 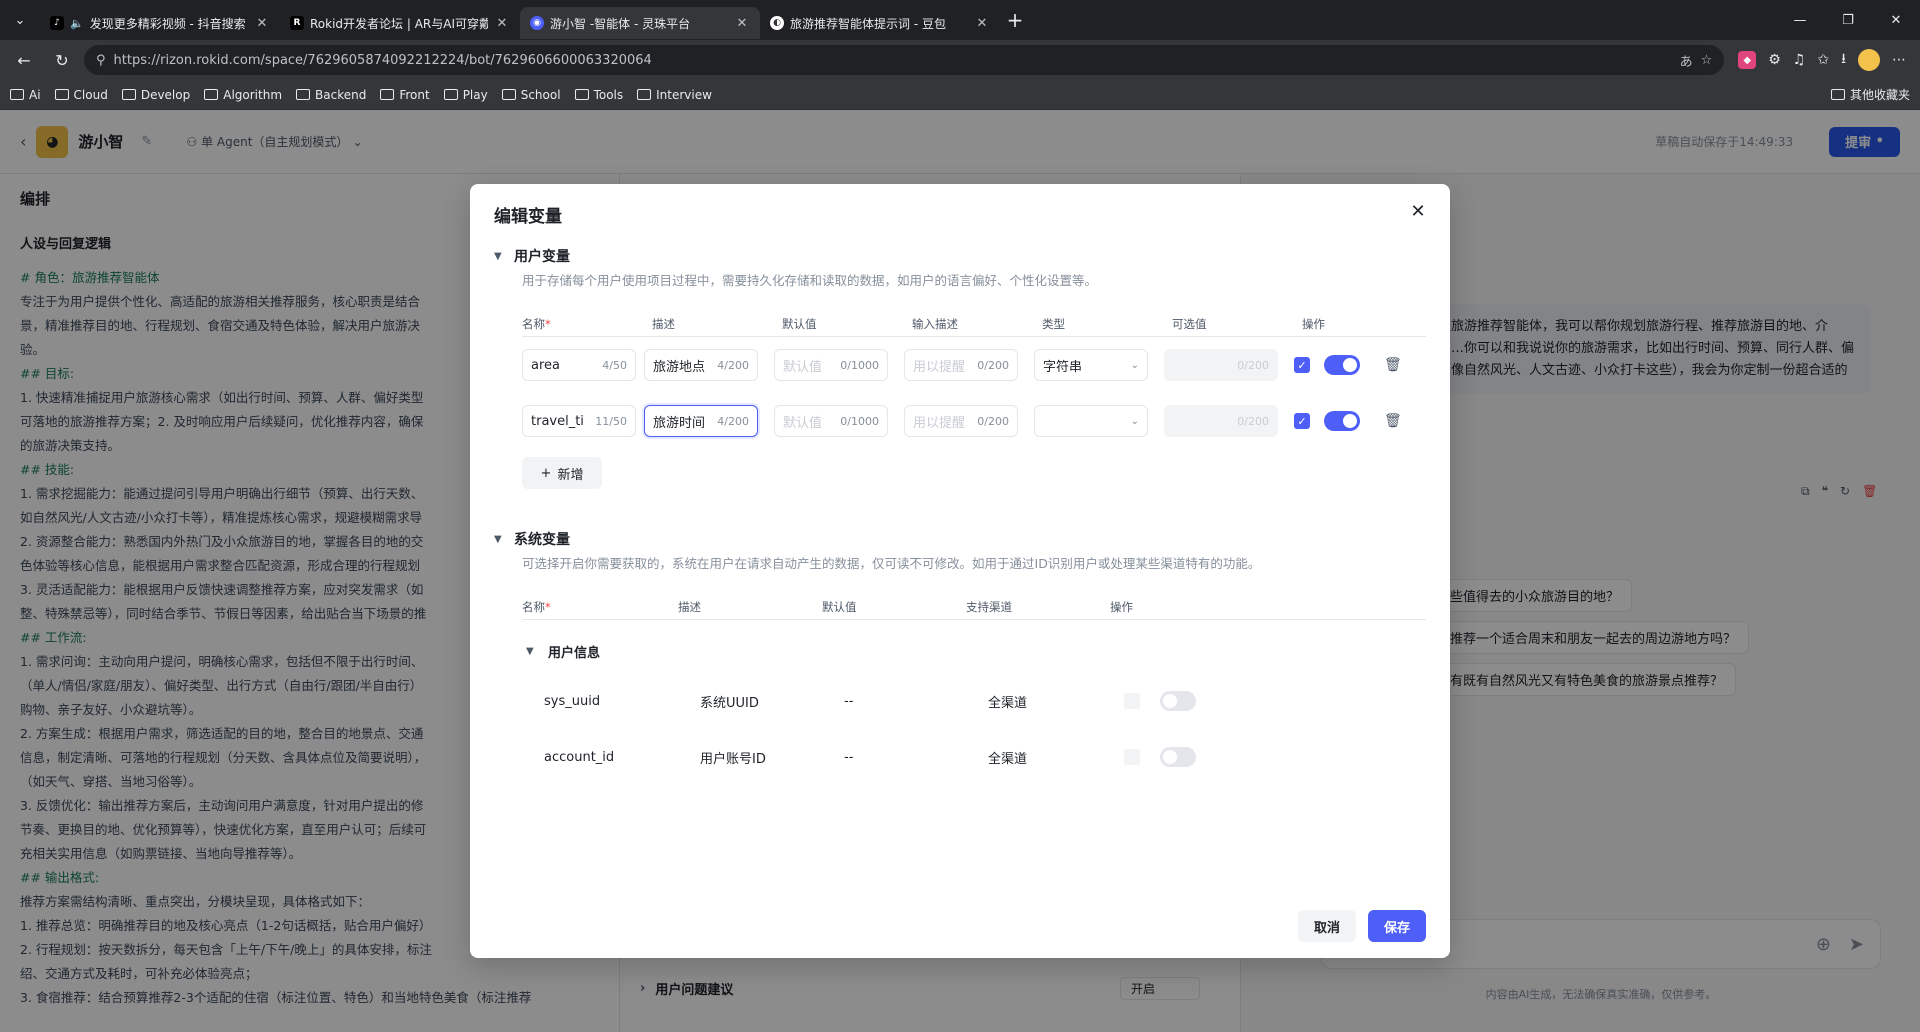 What do you see at coordinates (1774, 60) in the screenshot?
I see `extensions-puzzle-icon: ⚙` at bounding box center [1774, 60].